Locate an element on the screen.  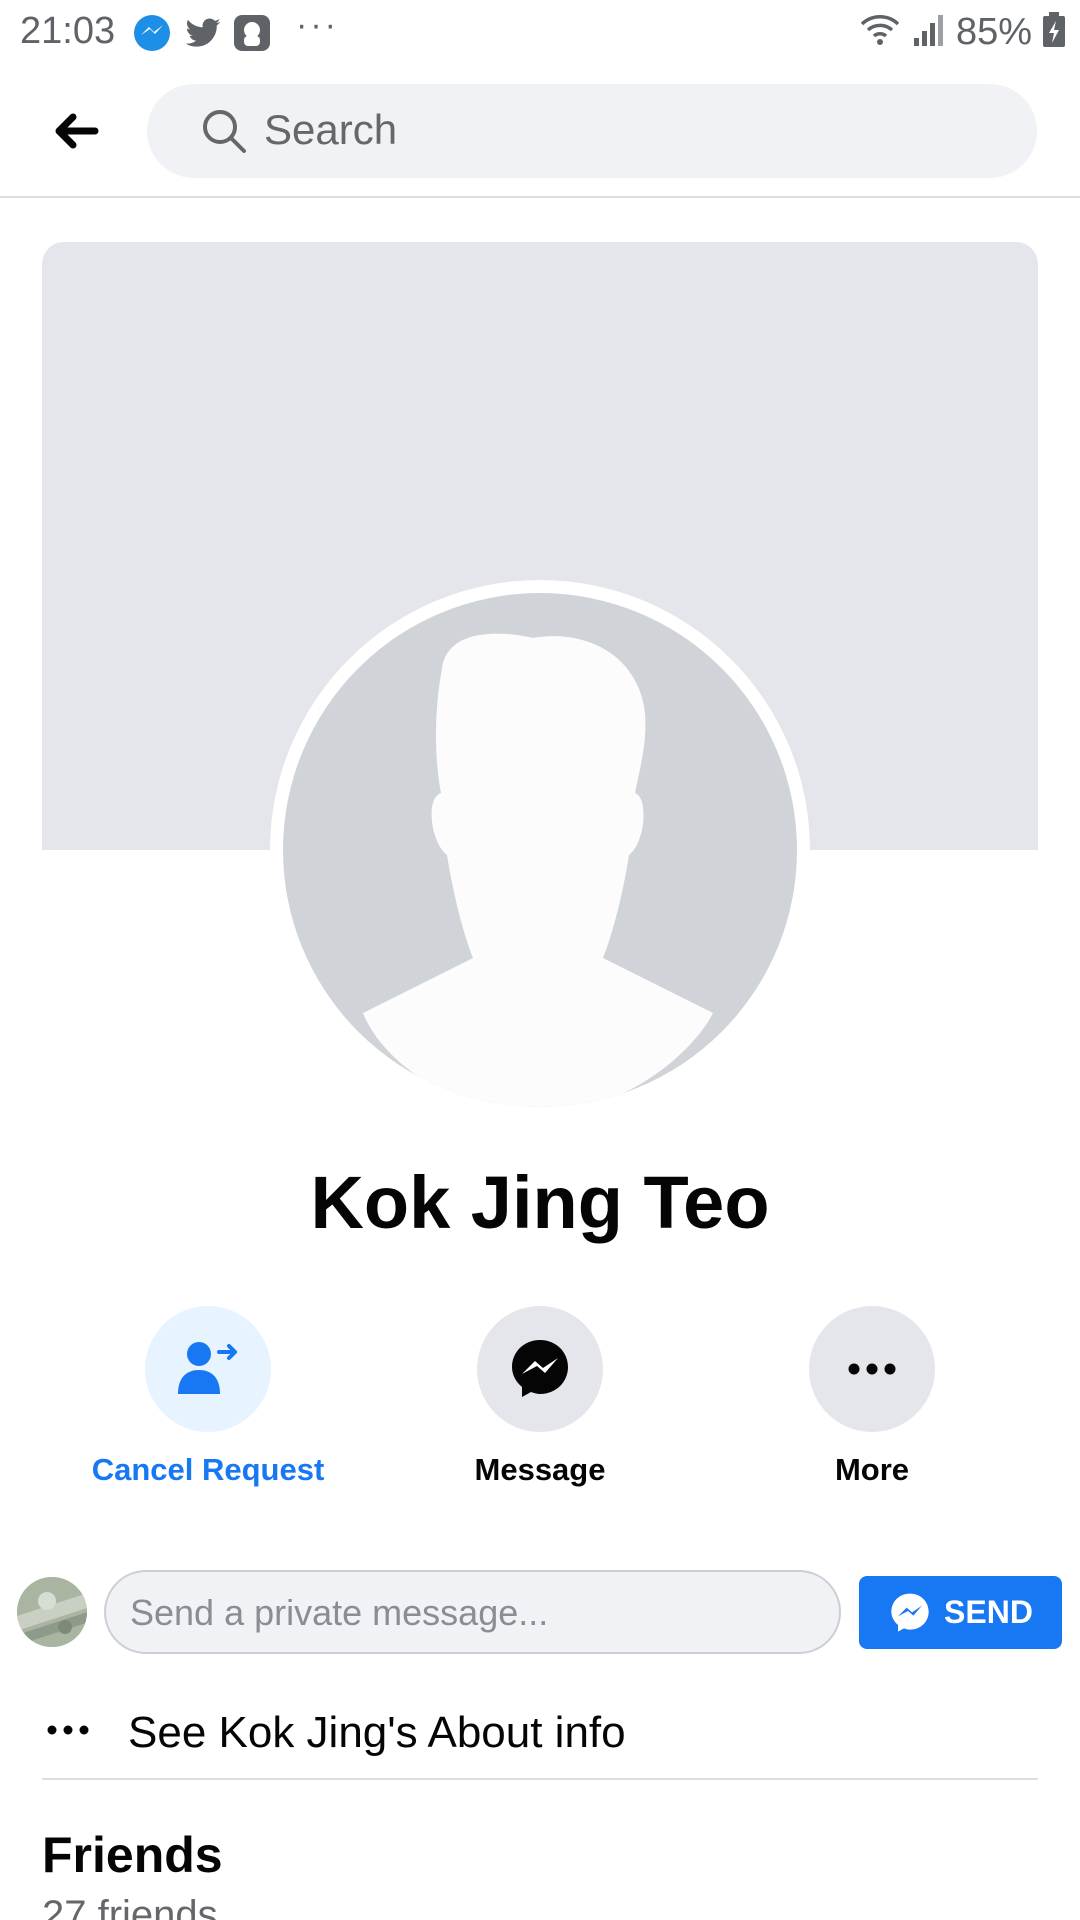
profile-picture is located at coordinates (540, 850).